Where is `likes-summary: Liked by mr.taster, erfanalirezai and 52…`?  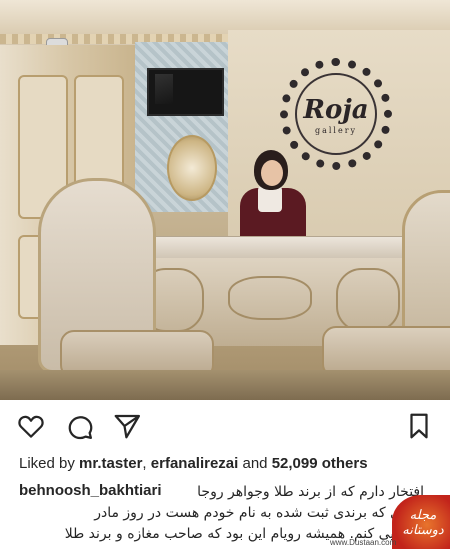 likes-summary: Liked by mr.taster, erfanalirezai and 52… is located at coordinates (193, 463).